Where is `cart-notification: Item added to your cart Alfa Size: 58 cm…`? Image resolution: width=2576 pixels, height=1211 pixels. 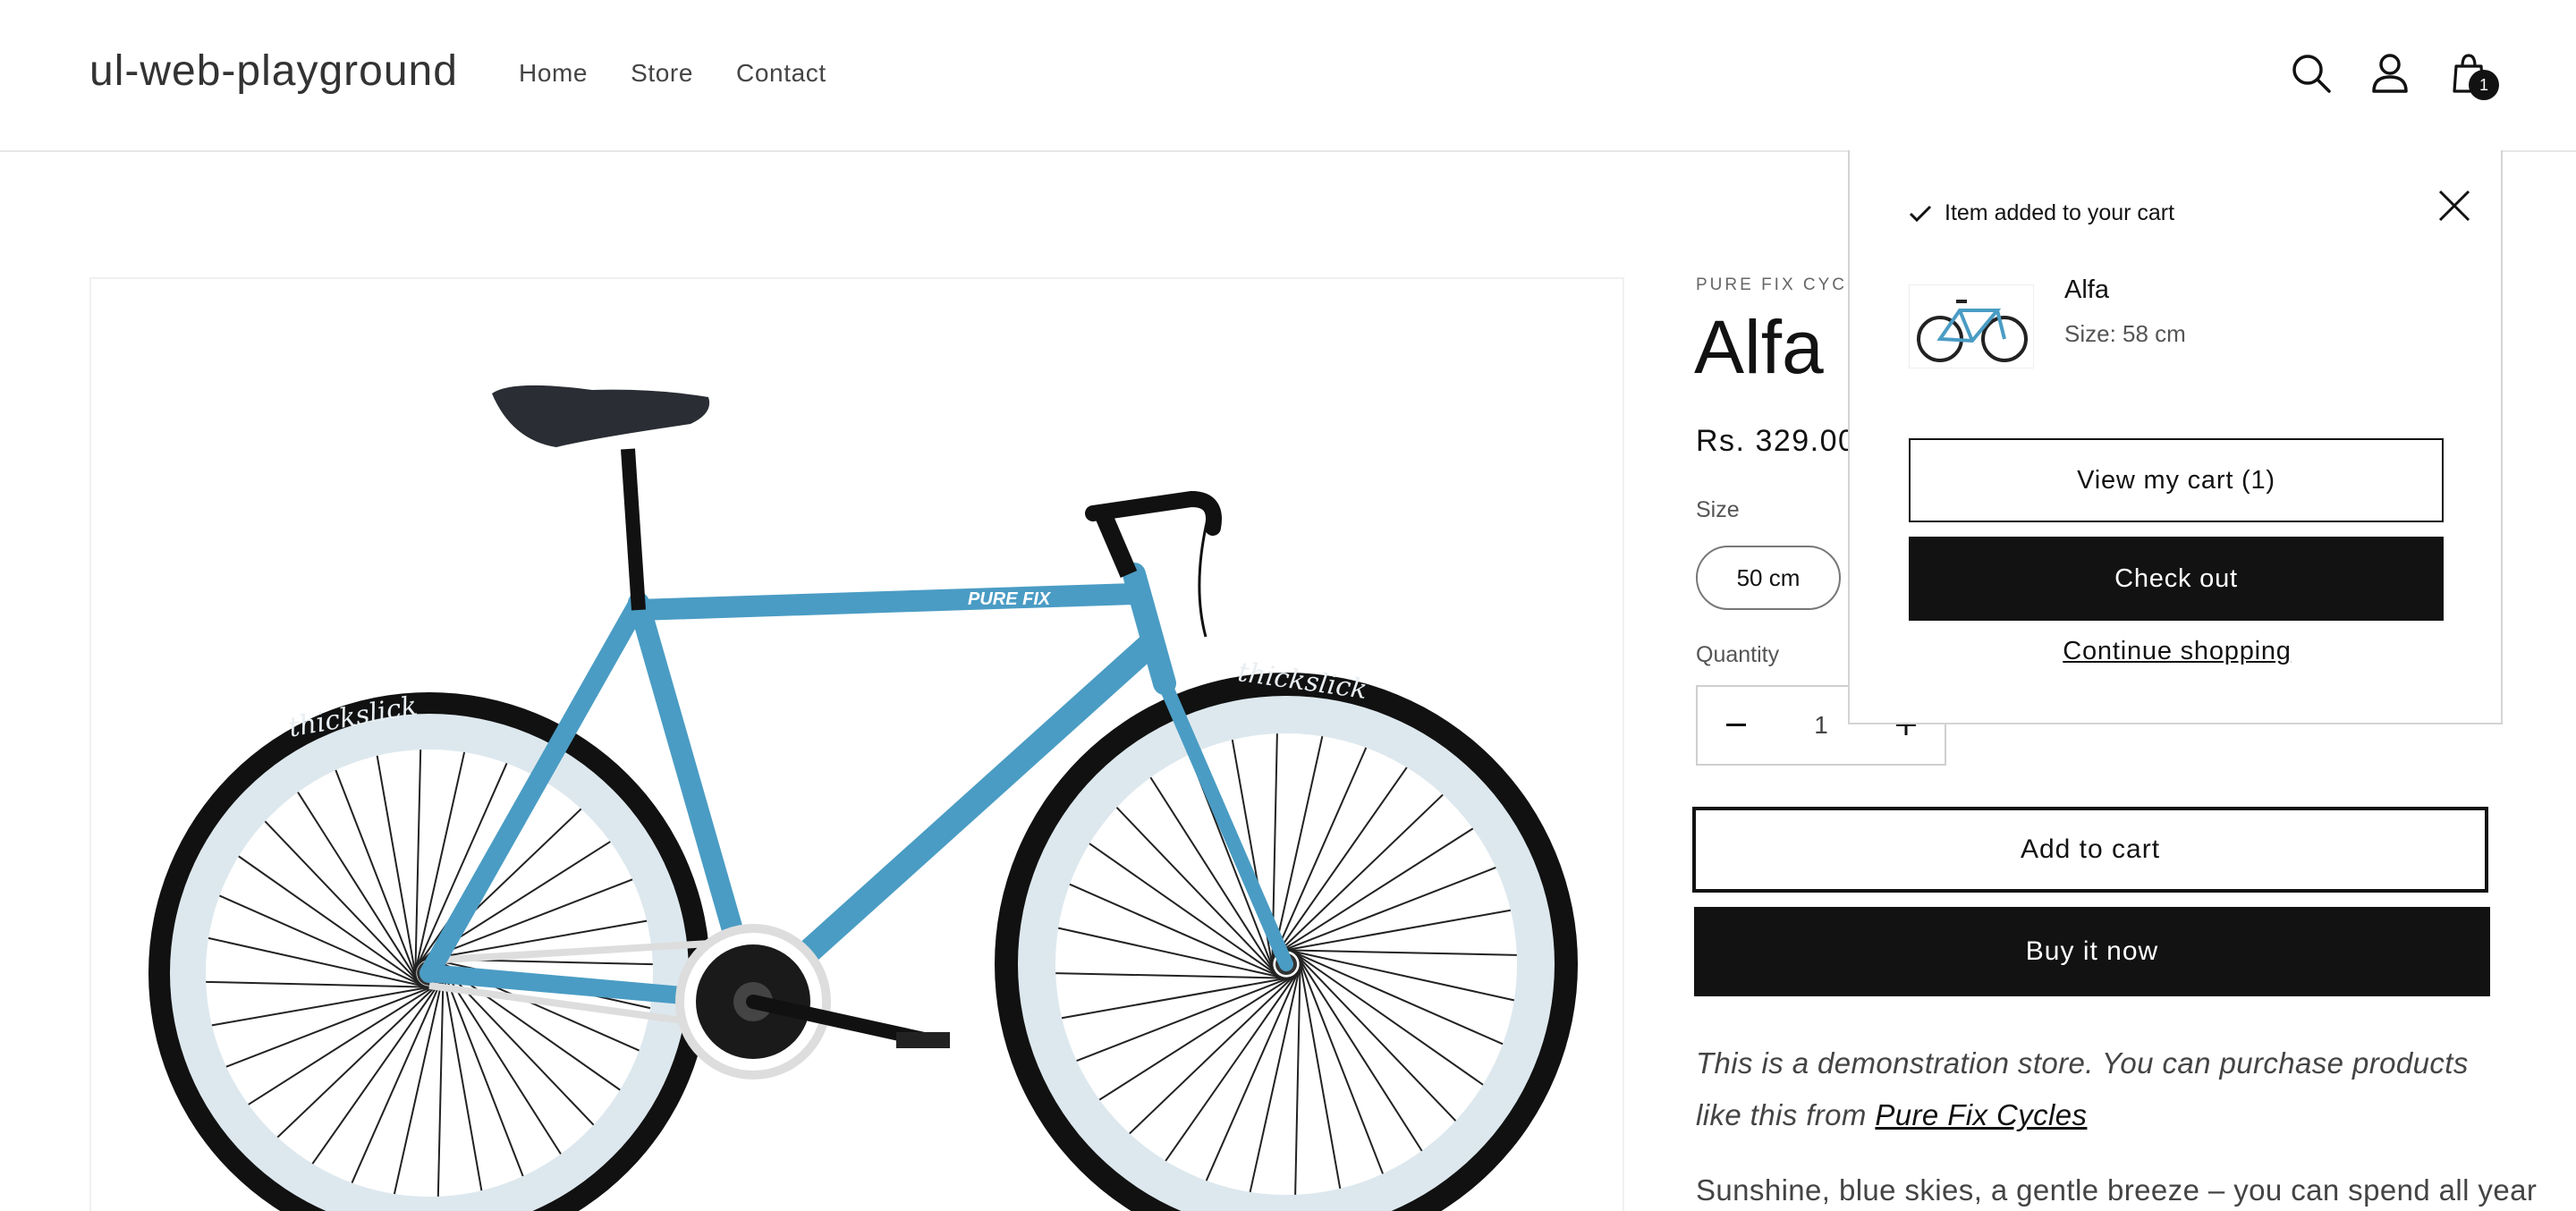 cart-notification: Item added to your cart Alfa Size: 58 cm… is located at coordinates (2175, 437).